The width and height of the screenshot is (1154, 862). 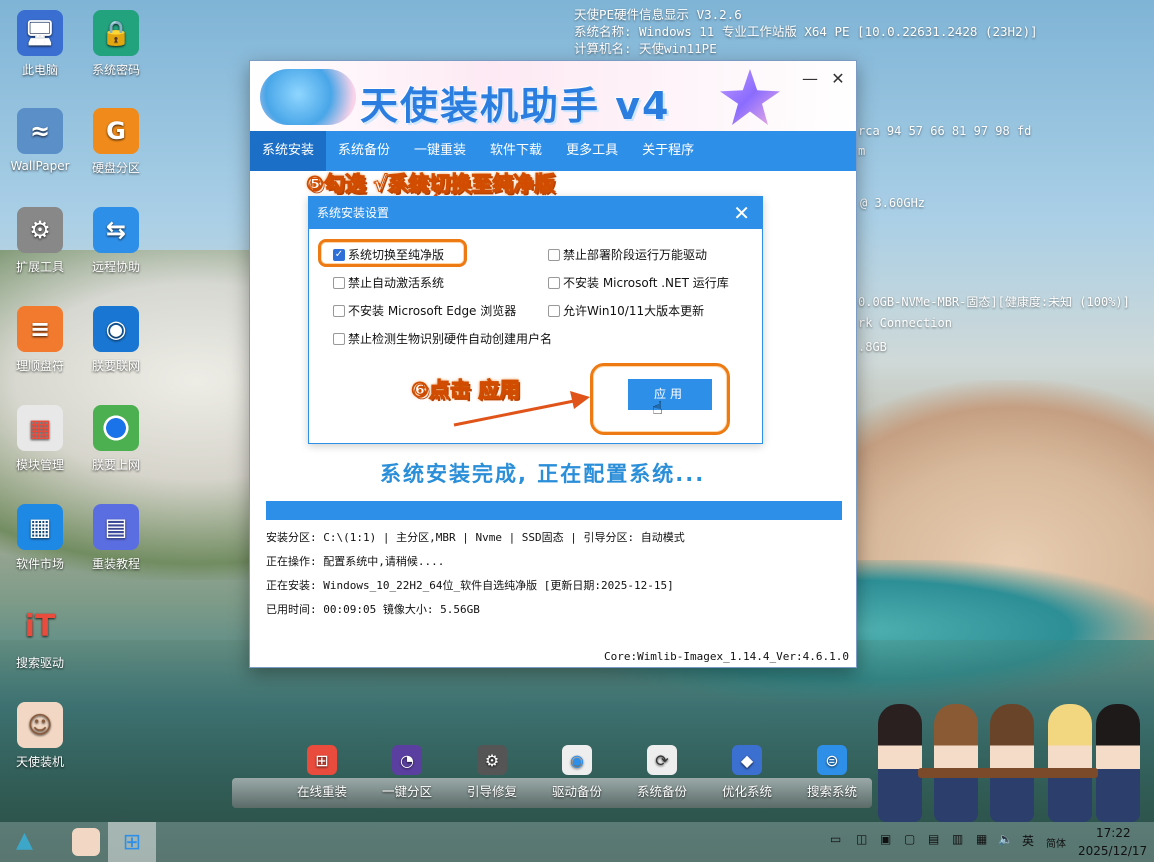 What do you see at coordinates (627, 254) in the screenshot?
I see `option-disable-universal-driver: 禁止部署阶段运行万能驱动` at bounding box center [627, 254].